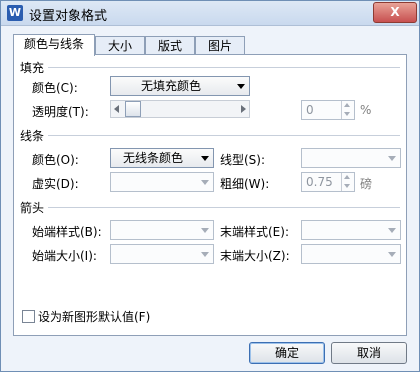 Image resolution: width=420 pixels, height=372 pixels. What do you see at coordinates (55, 88) in the screenshot?
I see `fill-color-label: 颜色(C):` at bounding box center [55, 88].